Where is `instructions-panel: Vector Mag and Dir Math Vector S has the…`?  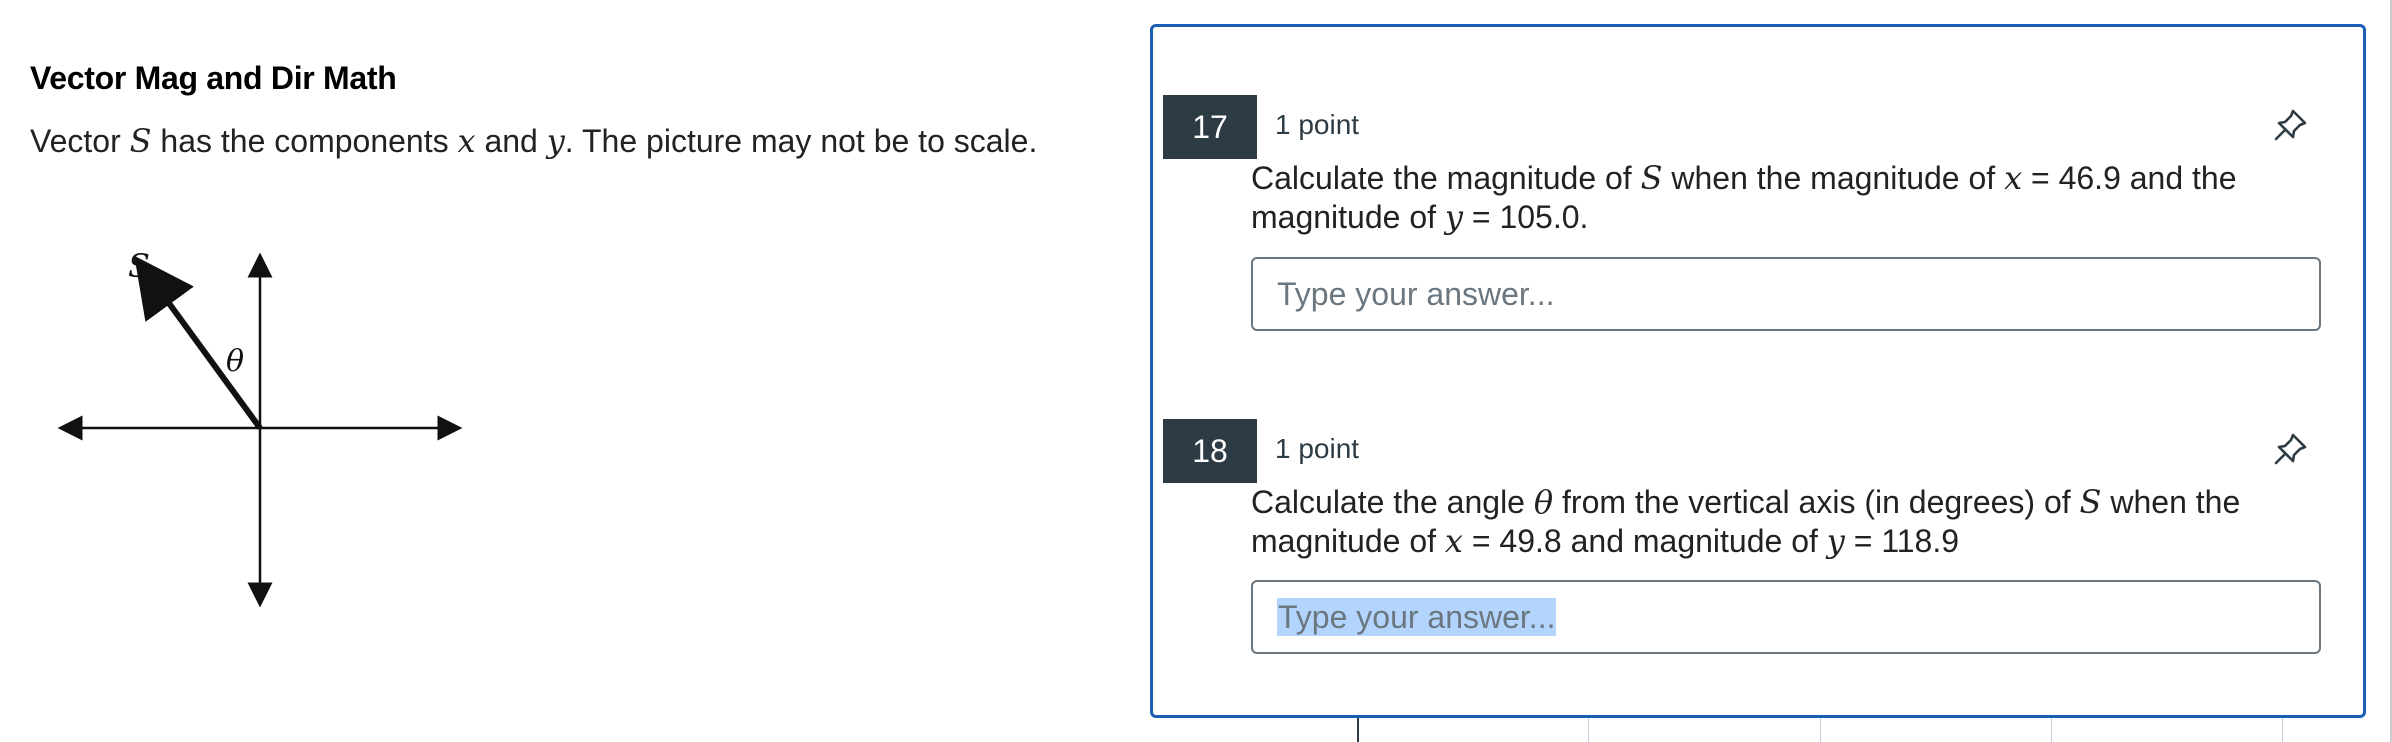
instructions-panel: Vector Mag and Dir Math Vector S has the… is located at coordinates (570, 111).